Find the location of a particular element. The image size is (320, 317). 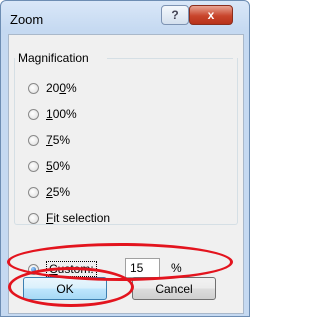

help-icon: ? is located at coordinates (175, 15).